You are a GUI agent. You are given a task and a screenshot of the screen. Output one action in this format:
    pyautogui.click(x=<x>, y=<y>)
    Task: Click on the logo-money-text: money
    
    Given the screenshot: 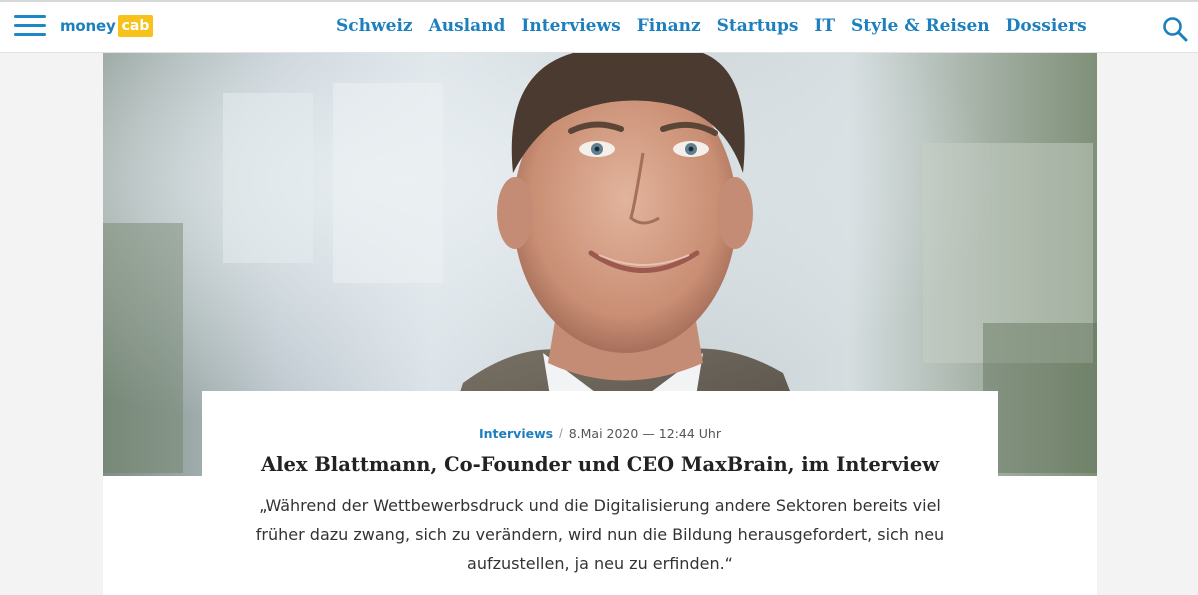 What is the action you would take?
    pyautogui.click(x=88, y=26)
    